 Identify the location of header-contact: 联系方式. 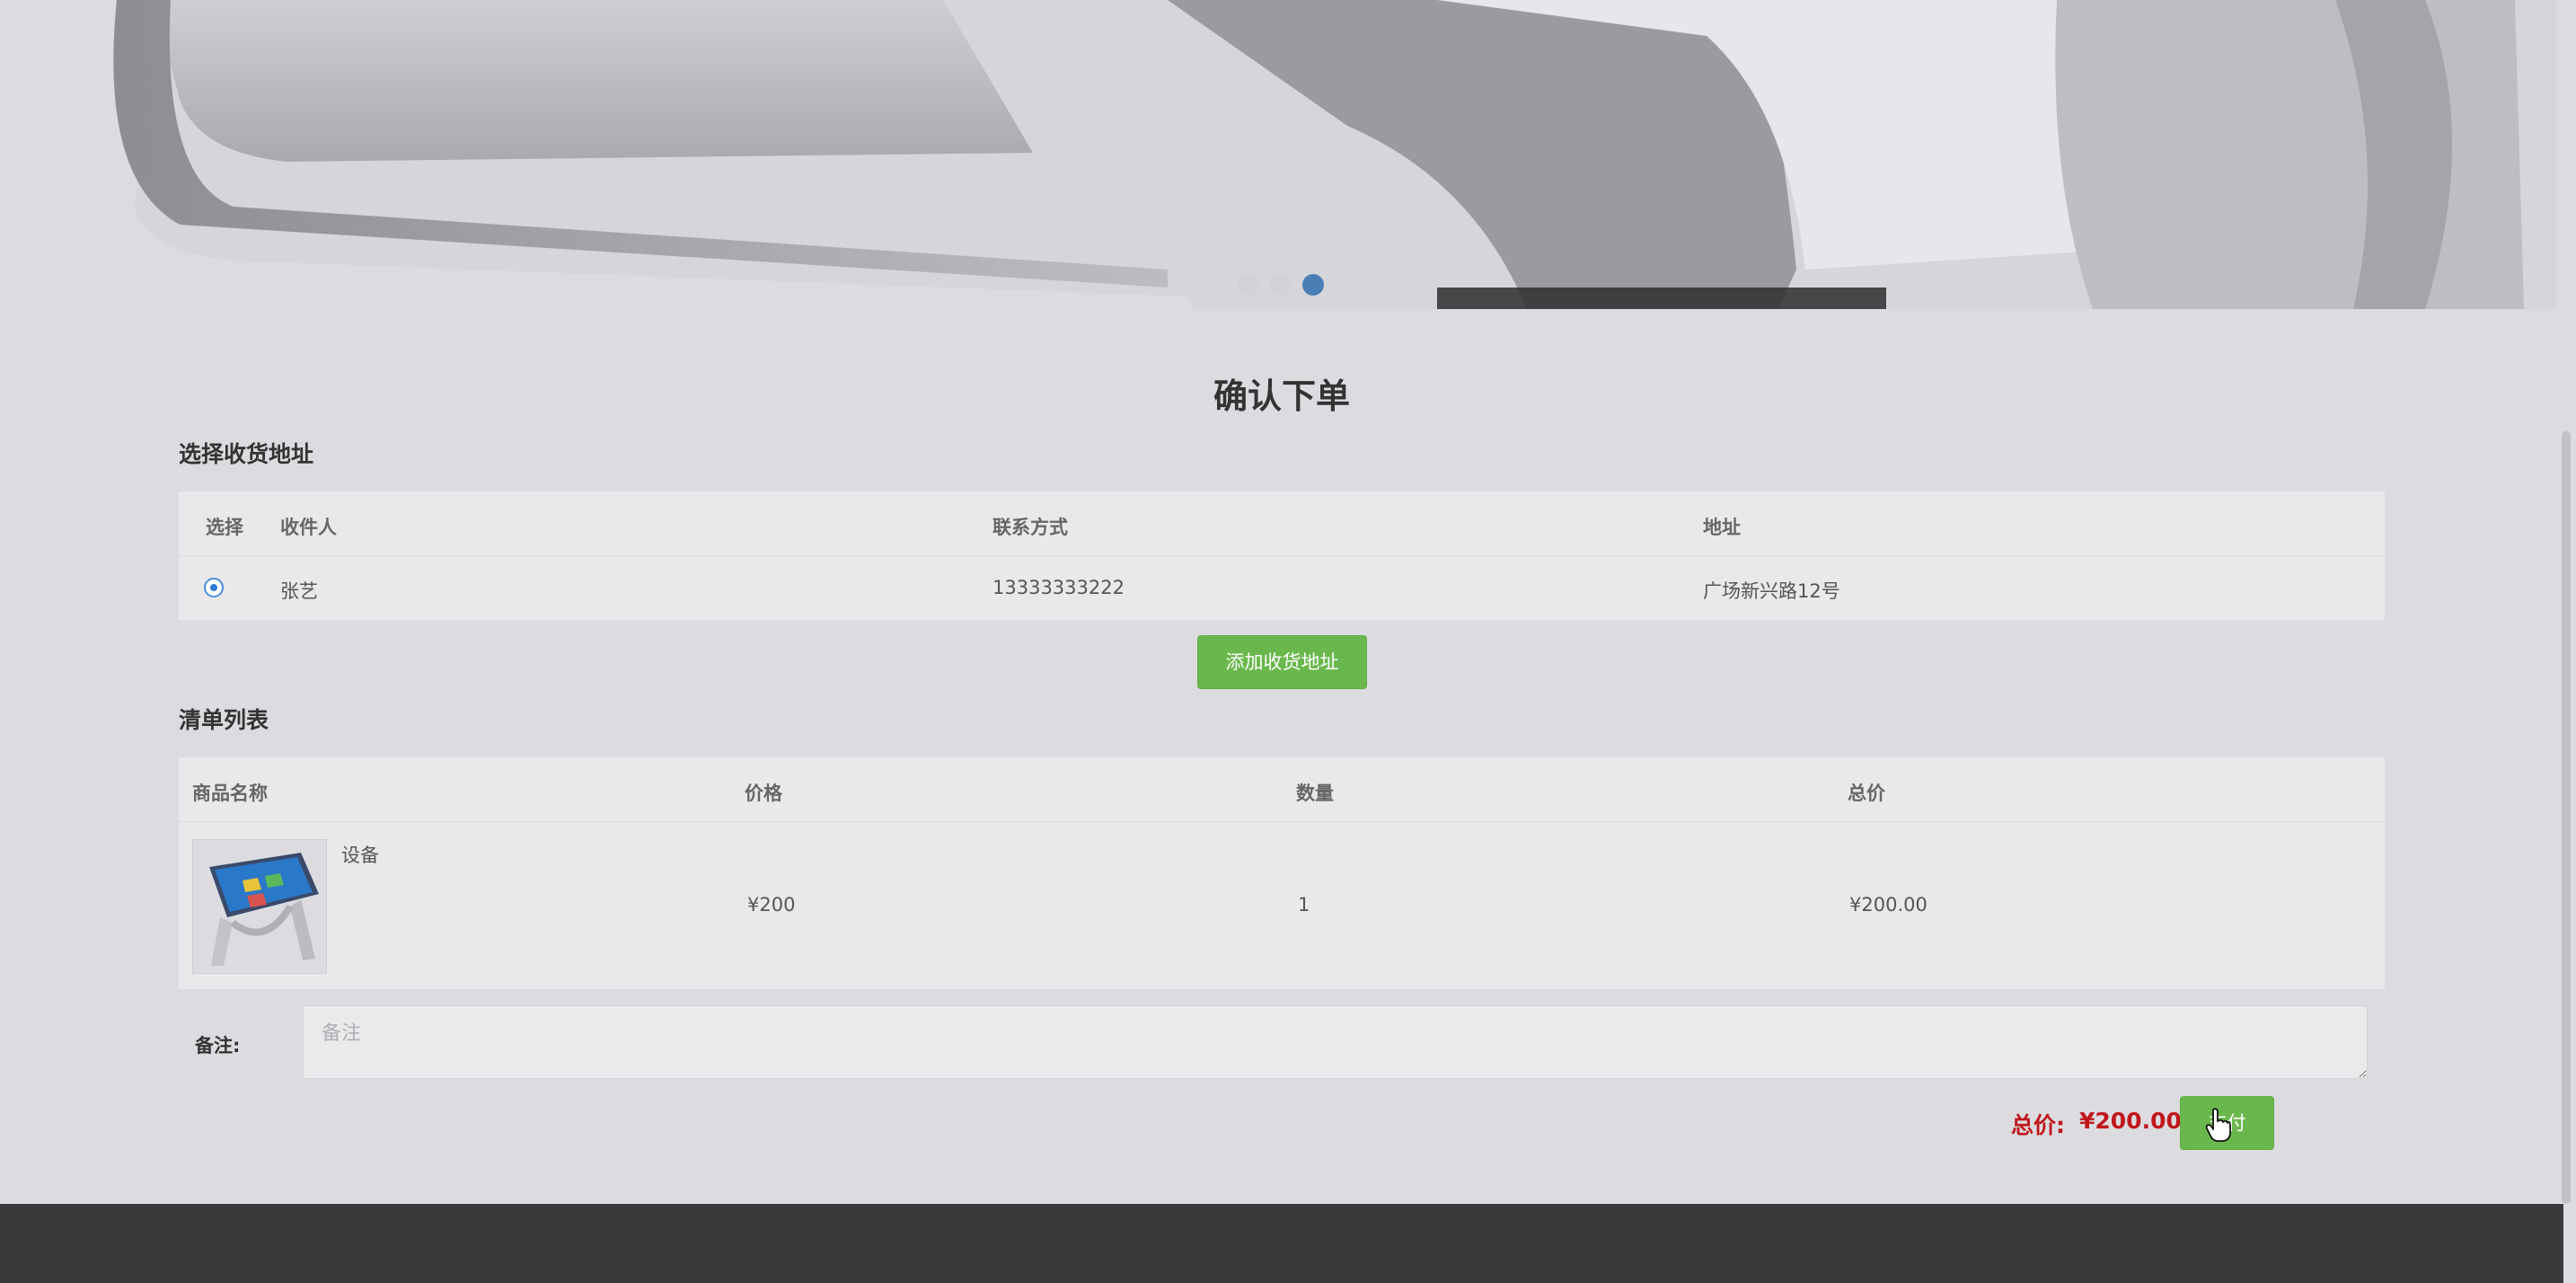
(1030, 527).